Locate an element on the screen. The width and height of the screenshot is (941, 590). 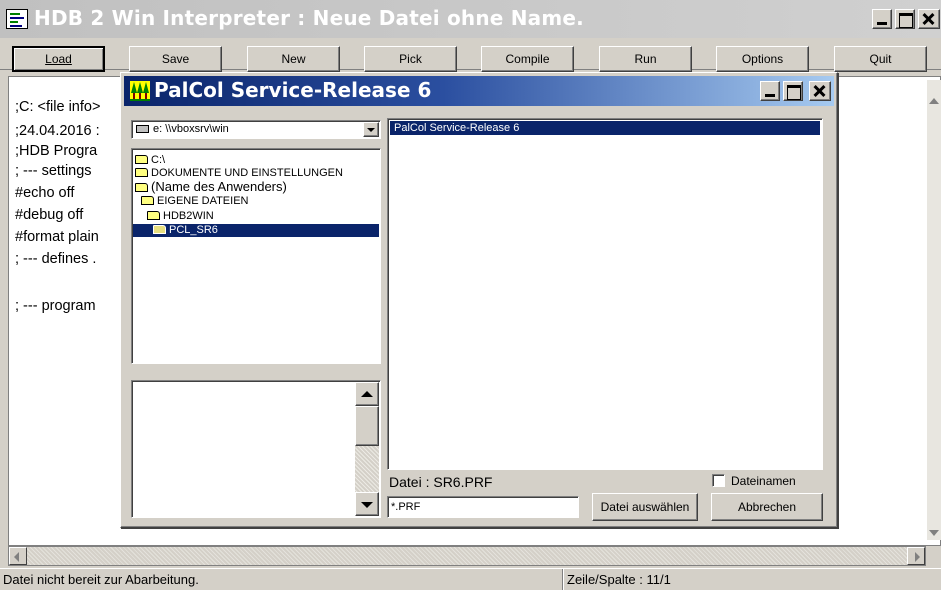
options-label: Options is located at coordinates (762, 59).